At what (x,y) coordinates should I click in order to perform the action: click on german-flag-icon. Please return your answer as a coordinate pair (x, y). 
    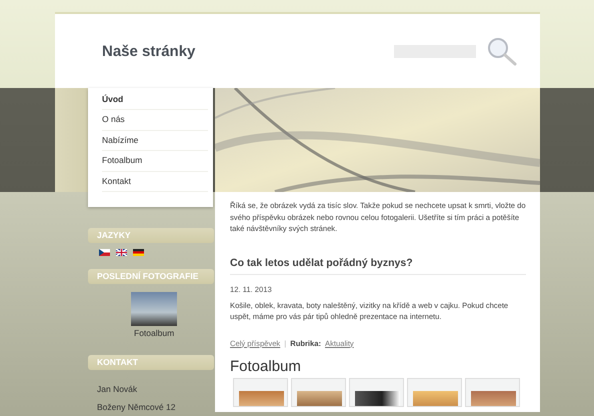
    Looking at the image, I should click on (138, 252).